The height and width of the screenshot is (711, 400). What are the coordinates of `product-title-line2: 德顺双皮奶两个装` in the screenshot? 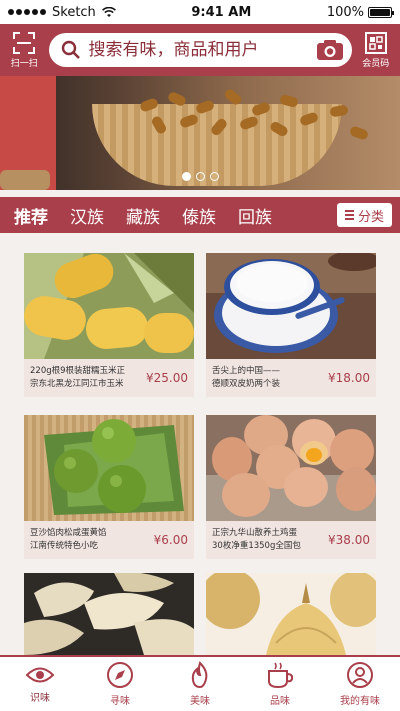 It's located at (246, 384).